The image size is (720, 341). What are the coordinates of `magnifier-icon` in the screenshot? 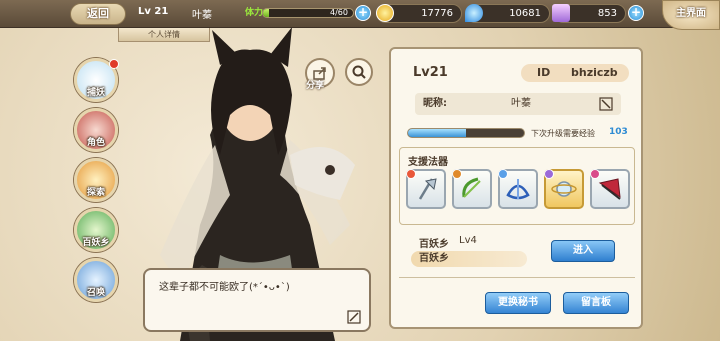 It's located at (359, 72).